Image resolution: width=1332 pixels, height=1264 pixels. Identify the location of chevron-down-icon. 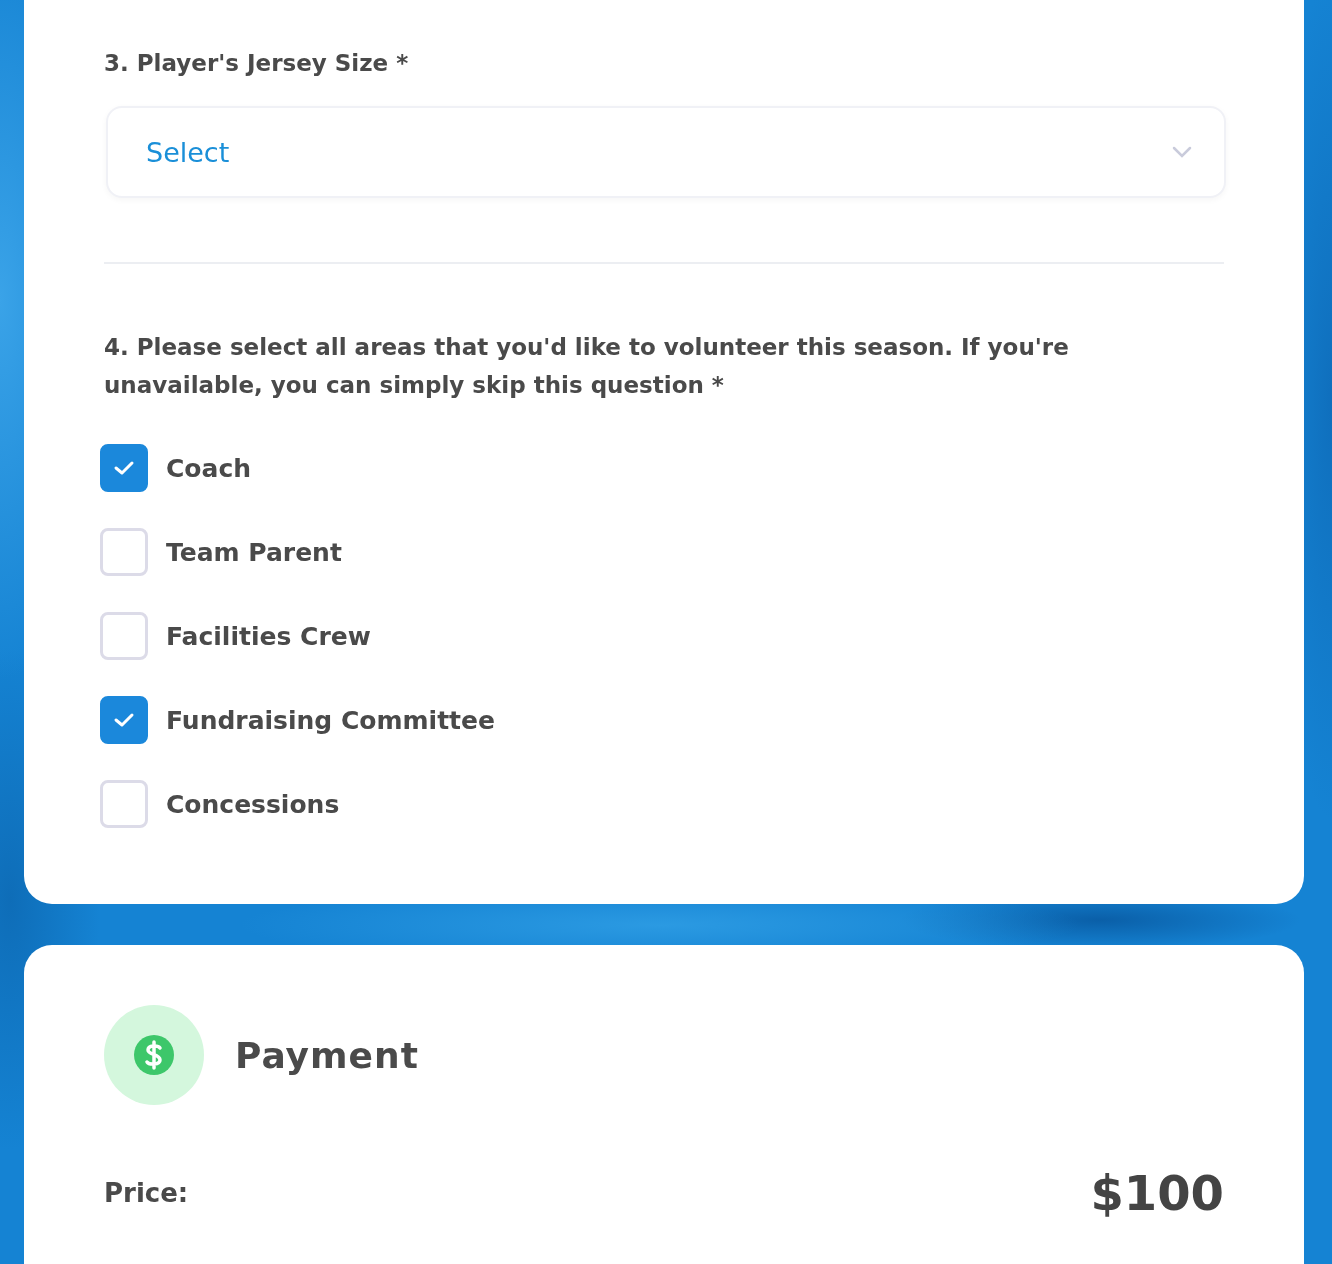
(1182, 152).